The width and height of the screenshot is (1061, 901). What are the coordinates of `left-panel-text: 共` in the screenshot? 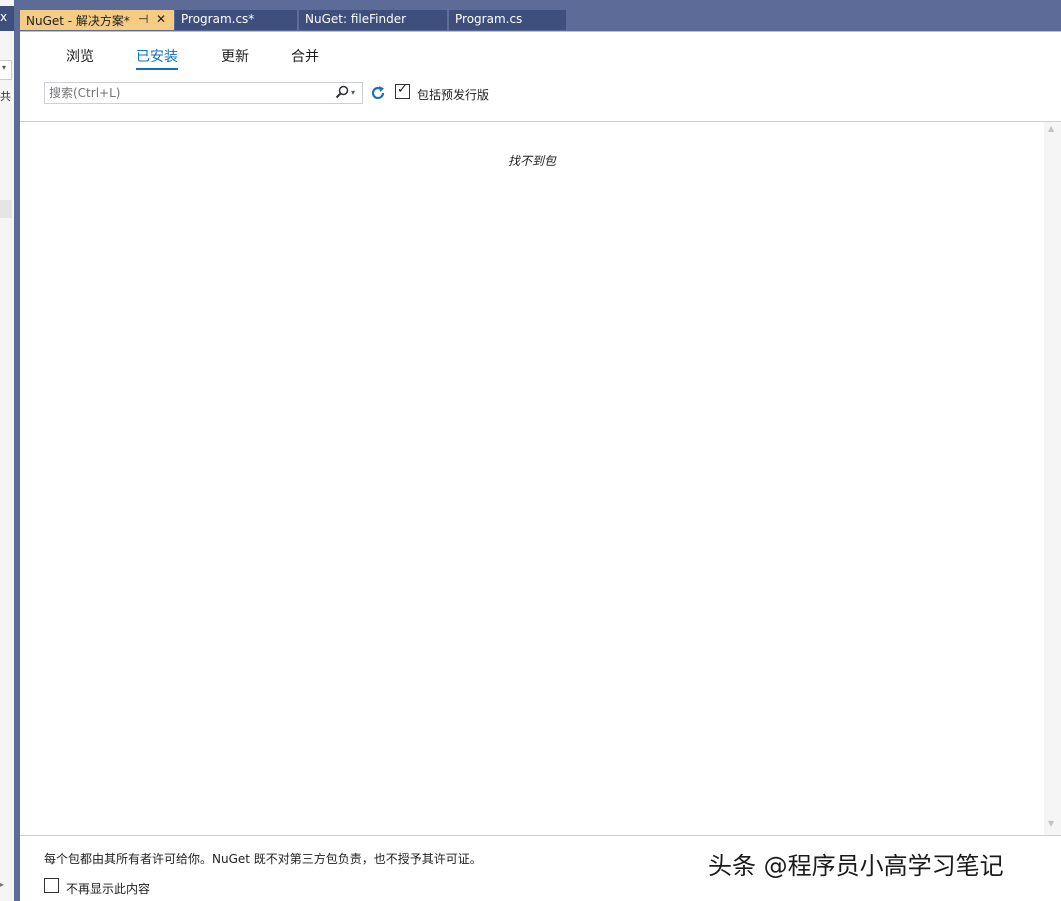 It's located at (5, 96).